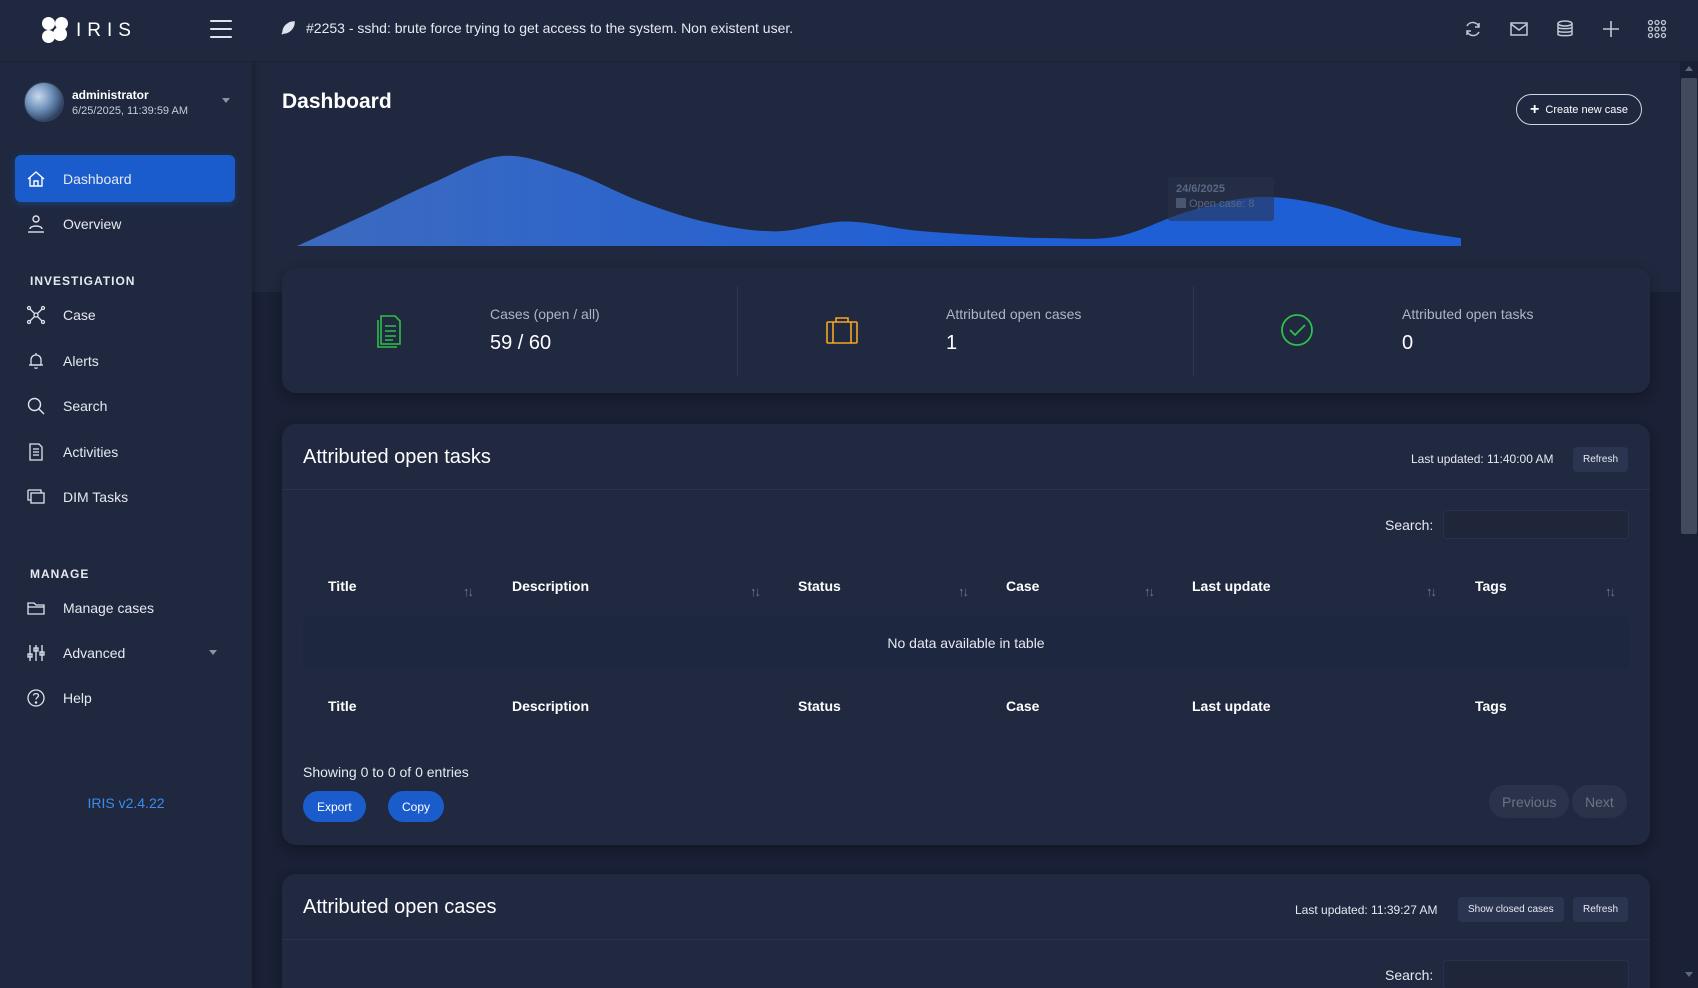 The image size is (1698, 988). What do you see at coordinates (91, 451) in the screenshot?
I see `sidebar-item-label: Activities` at bounding box center [91, 451].